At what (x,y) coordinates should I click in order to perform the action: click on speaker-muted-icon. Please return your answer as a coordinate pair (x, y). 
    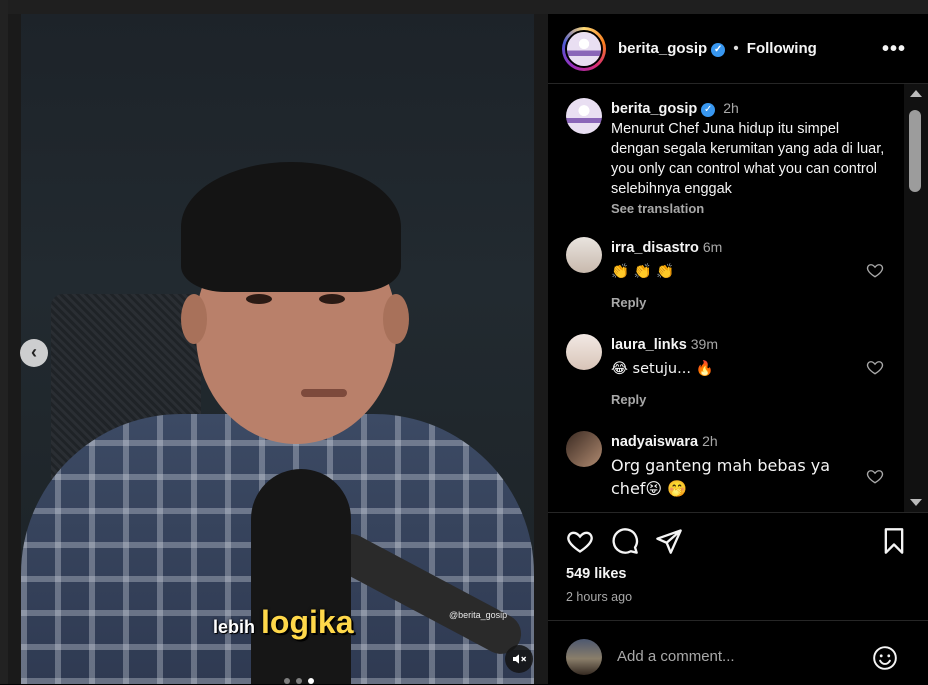
    Looking at the image, I should click on (520, 659).